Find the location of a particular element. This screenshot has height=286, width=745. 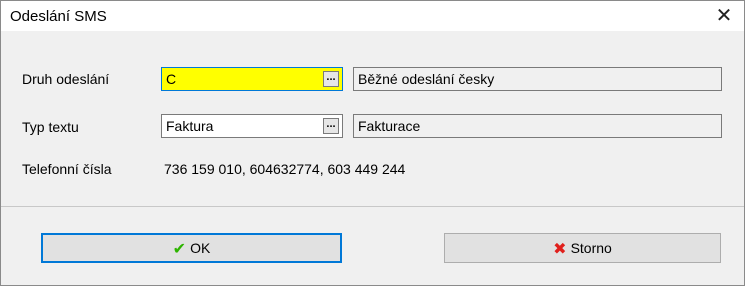

storno-button: ✖ Storno is located at coordinates (582, 248).